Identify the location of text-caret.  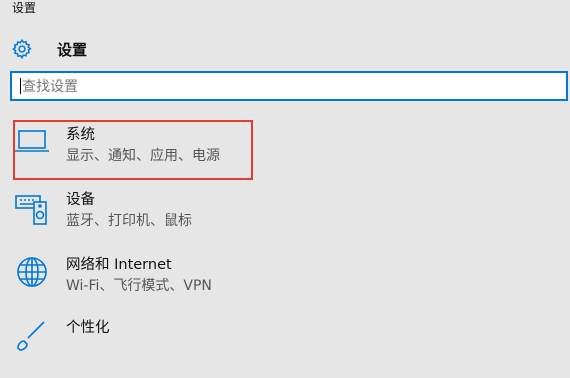
(20, 86).